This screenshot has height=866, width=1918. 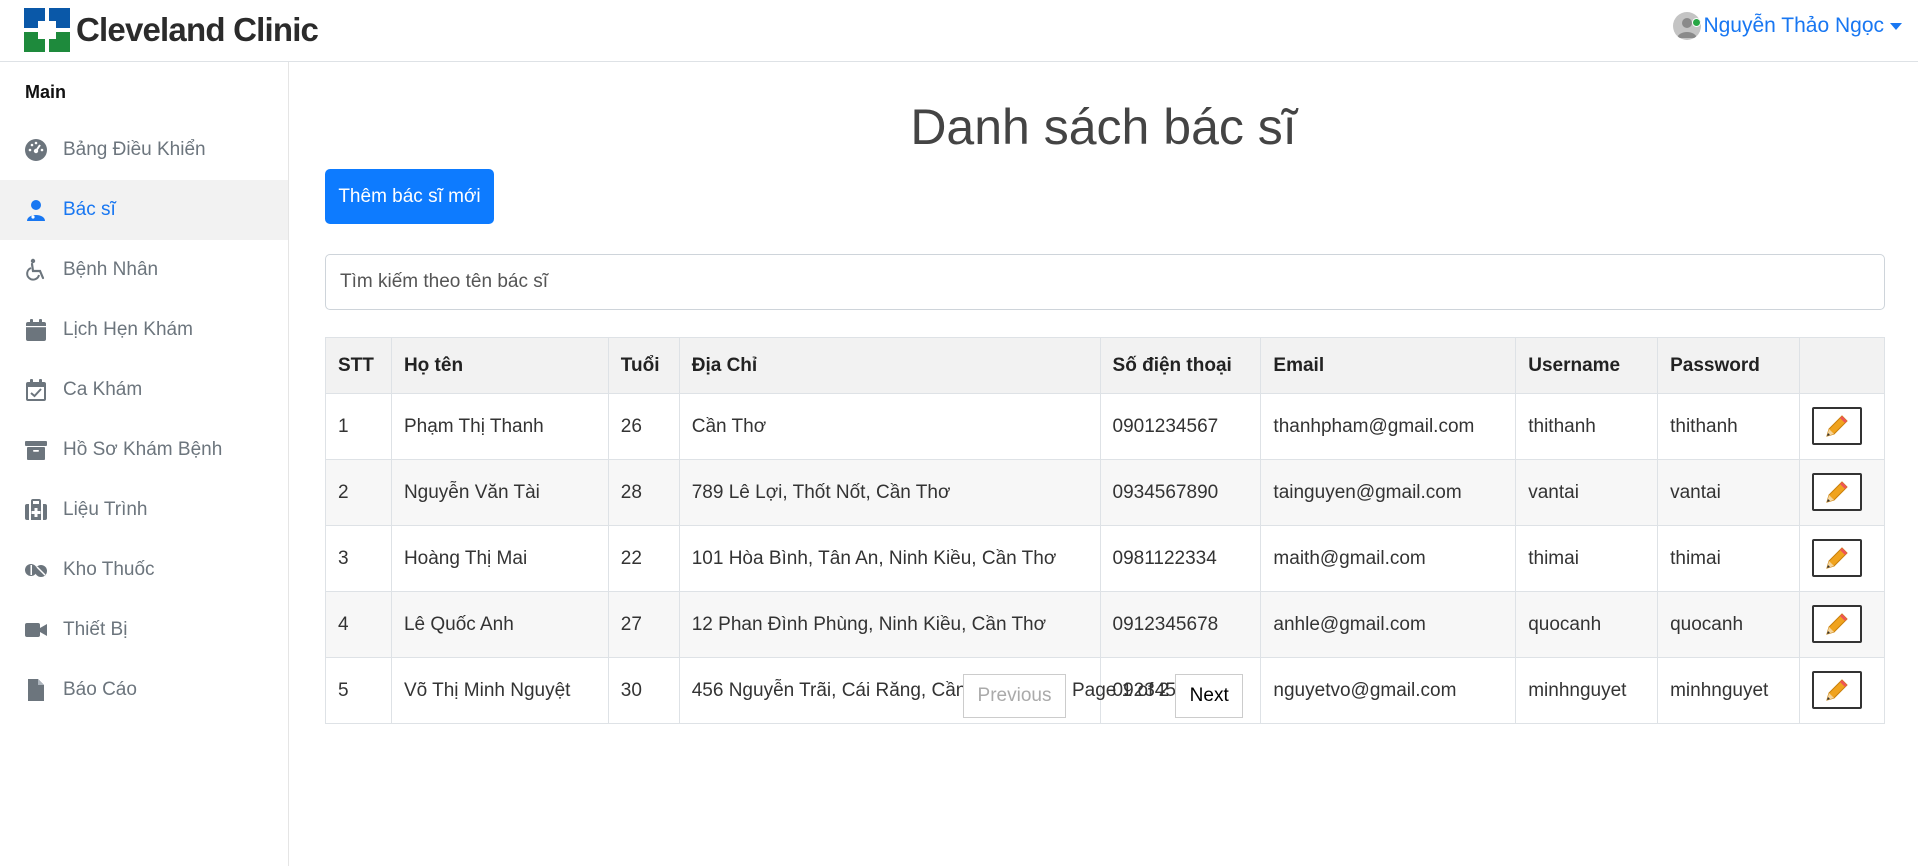 What do you see at coordinates (889, 558) in the screenshot?
I see `cell-address: 101 Hòa Bình, Tân An, Ninh Kiều, Cần Thơ` at bounding box center [889, 558].